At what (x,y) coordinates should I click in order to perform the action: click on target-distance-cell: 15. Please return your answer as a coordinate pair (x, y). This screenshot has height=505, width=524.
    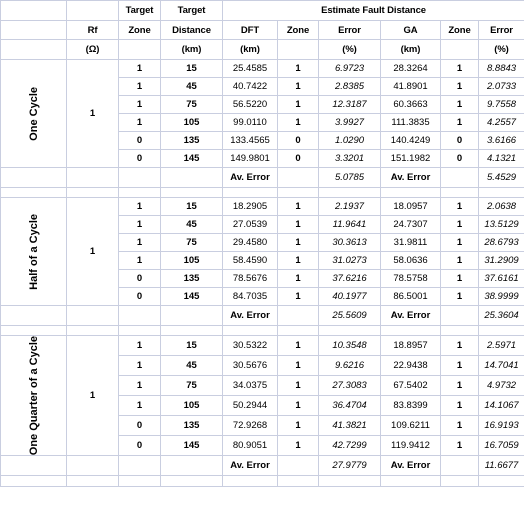
    Looking at the image, I should click on (191, 206).